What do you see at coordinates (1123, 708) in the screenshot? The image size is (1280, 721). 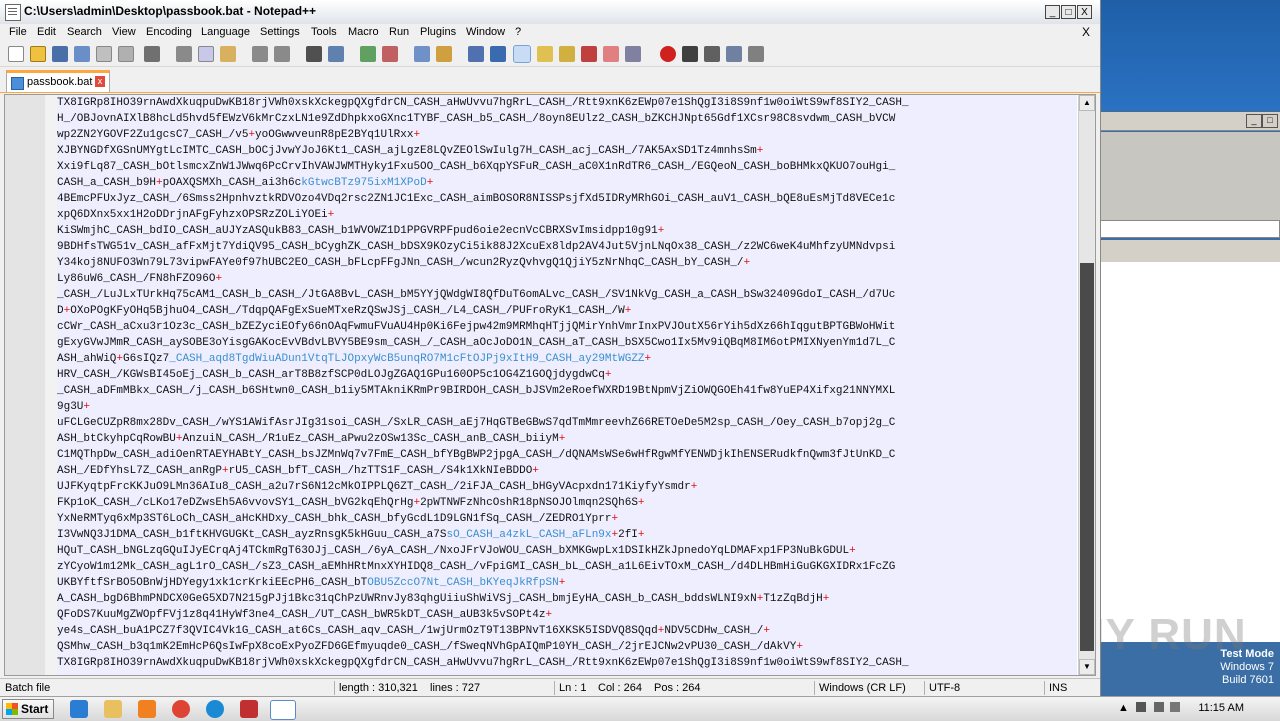 I see `tray-up-arrow-icon: ▲` at bounding box center [1123, 708].